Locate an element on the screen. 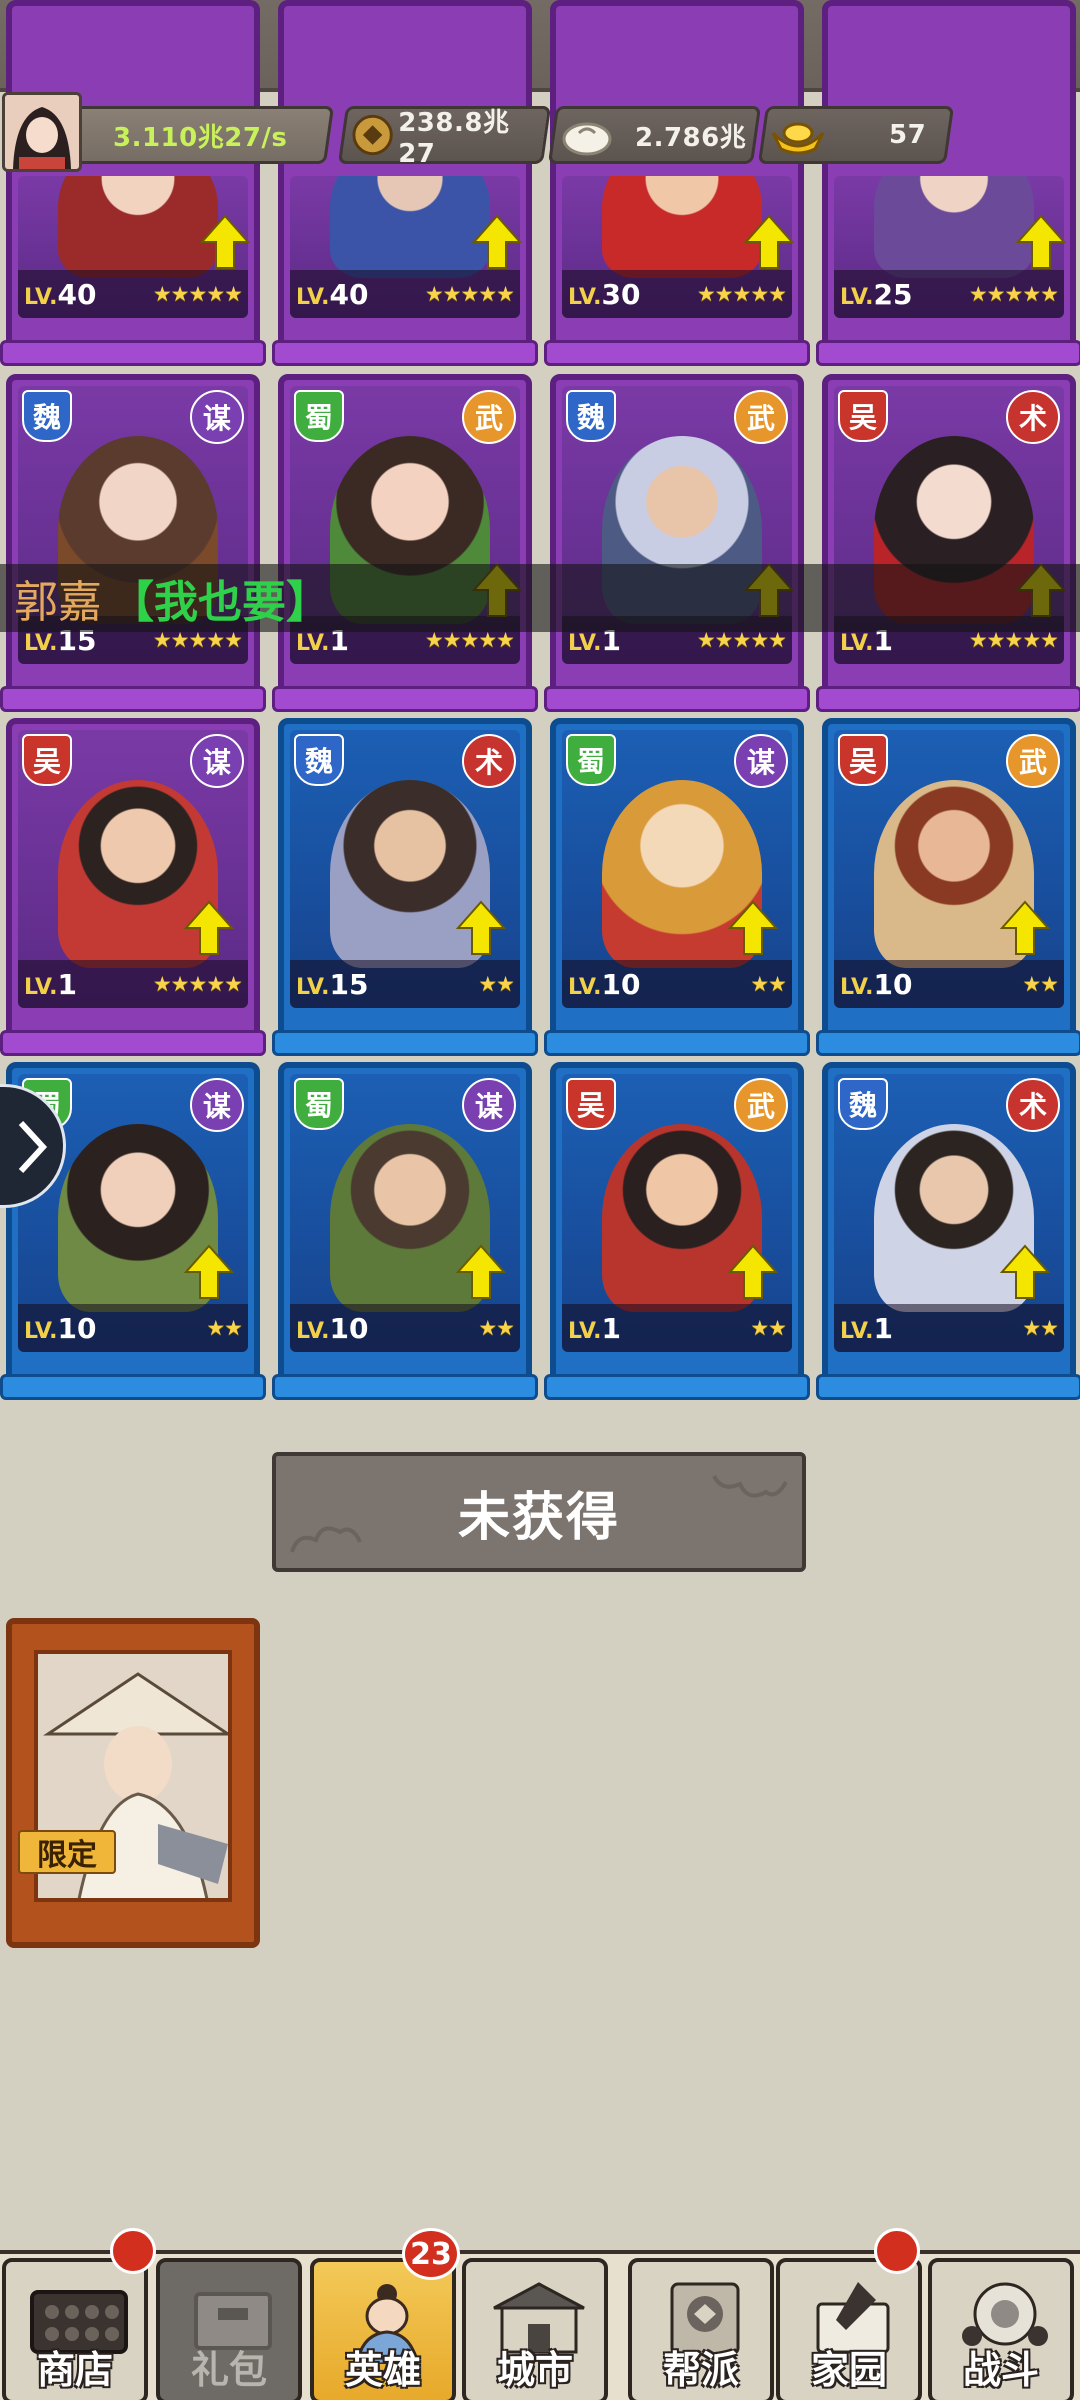 This screenshot has height=2400, width=1080. nav-gift-pack: 礼包 is located at coordinates (229, 2329).